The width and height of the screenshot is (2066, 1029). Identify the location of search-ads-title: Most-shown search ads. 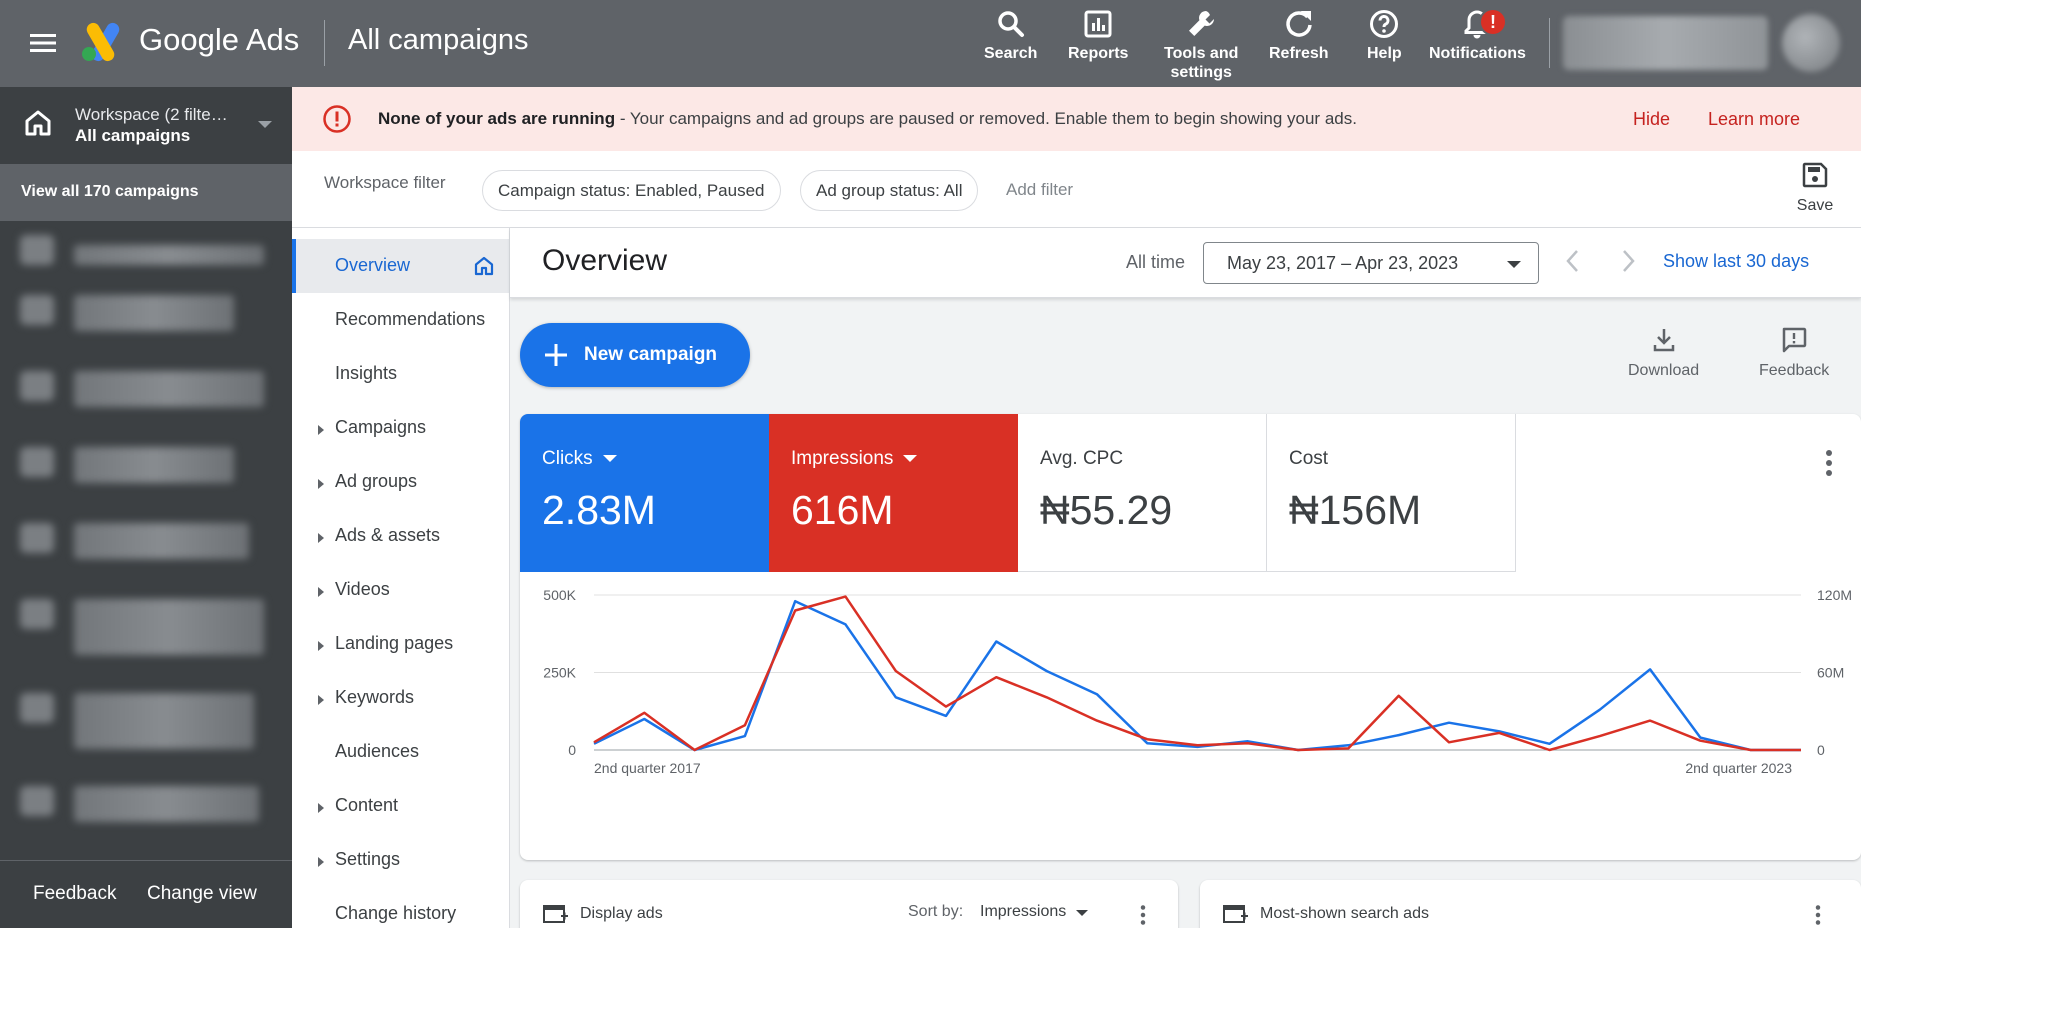
(1344, 913).